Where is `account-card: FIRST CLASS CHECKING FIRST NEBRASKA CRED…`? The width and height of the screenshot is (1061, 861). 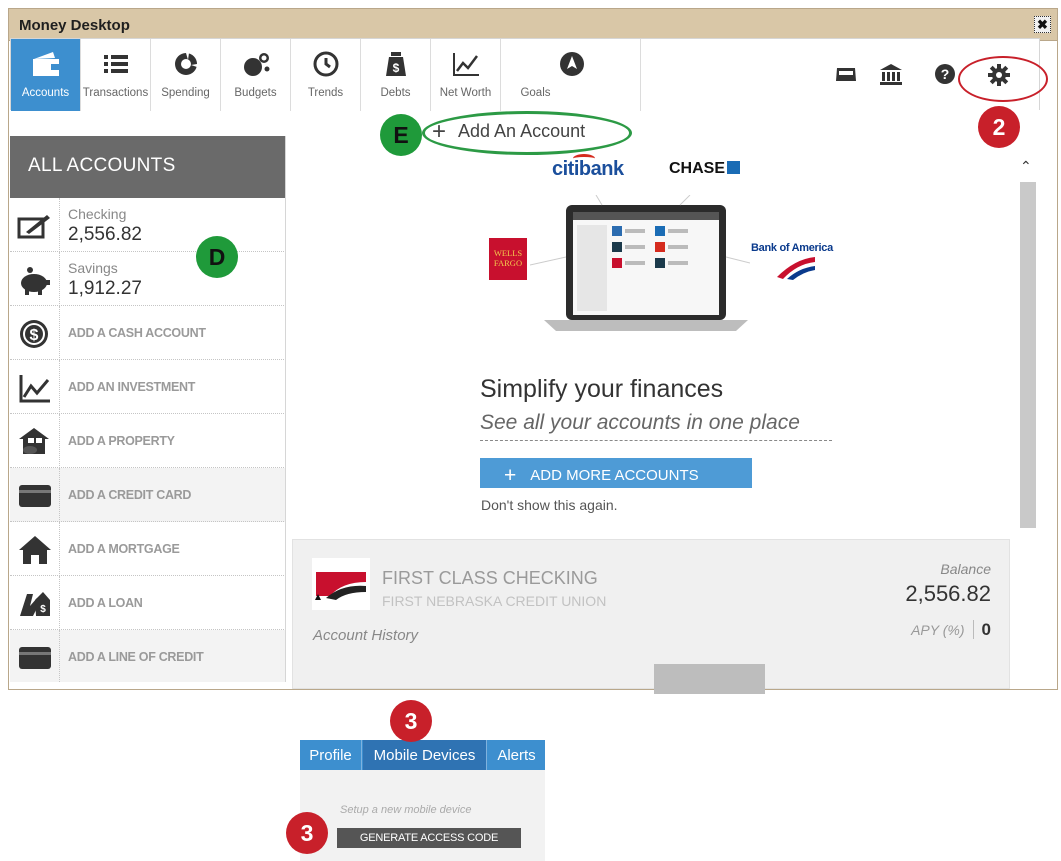
account-card: FIRST CLASS CHECKING FIRST NEBRASKA CRED… is located at coordinates (651, 616).